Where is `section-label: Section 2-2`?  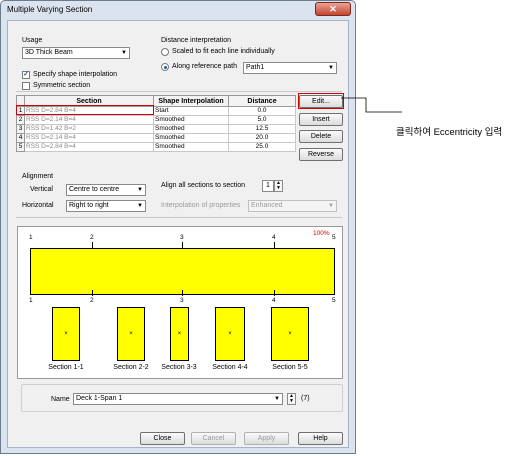 section-label: Section 2-2 is located at coordinates (131, 367).